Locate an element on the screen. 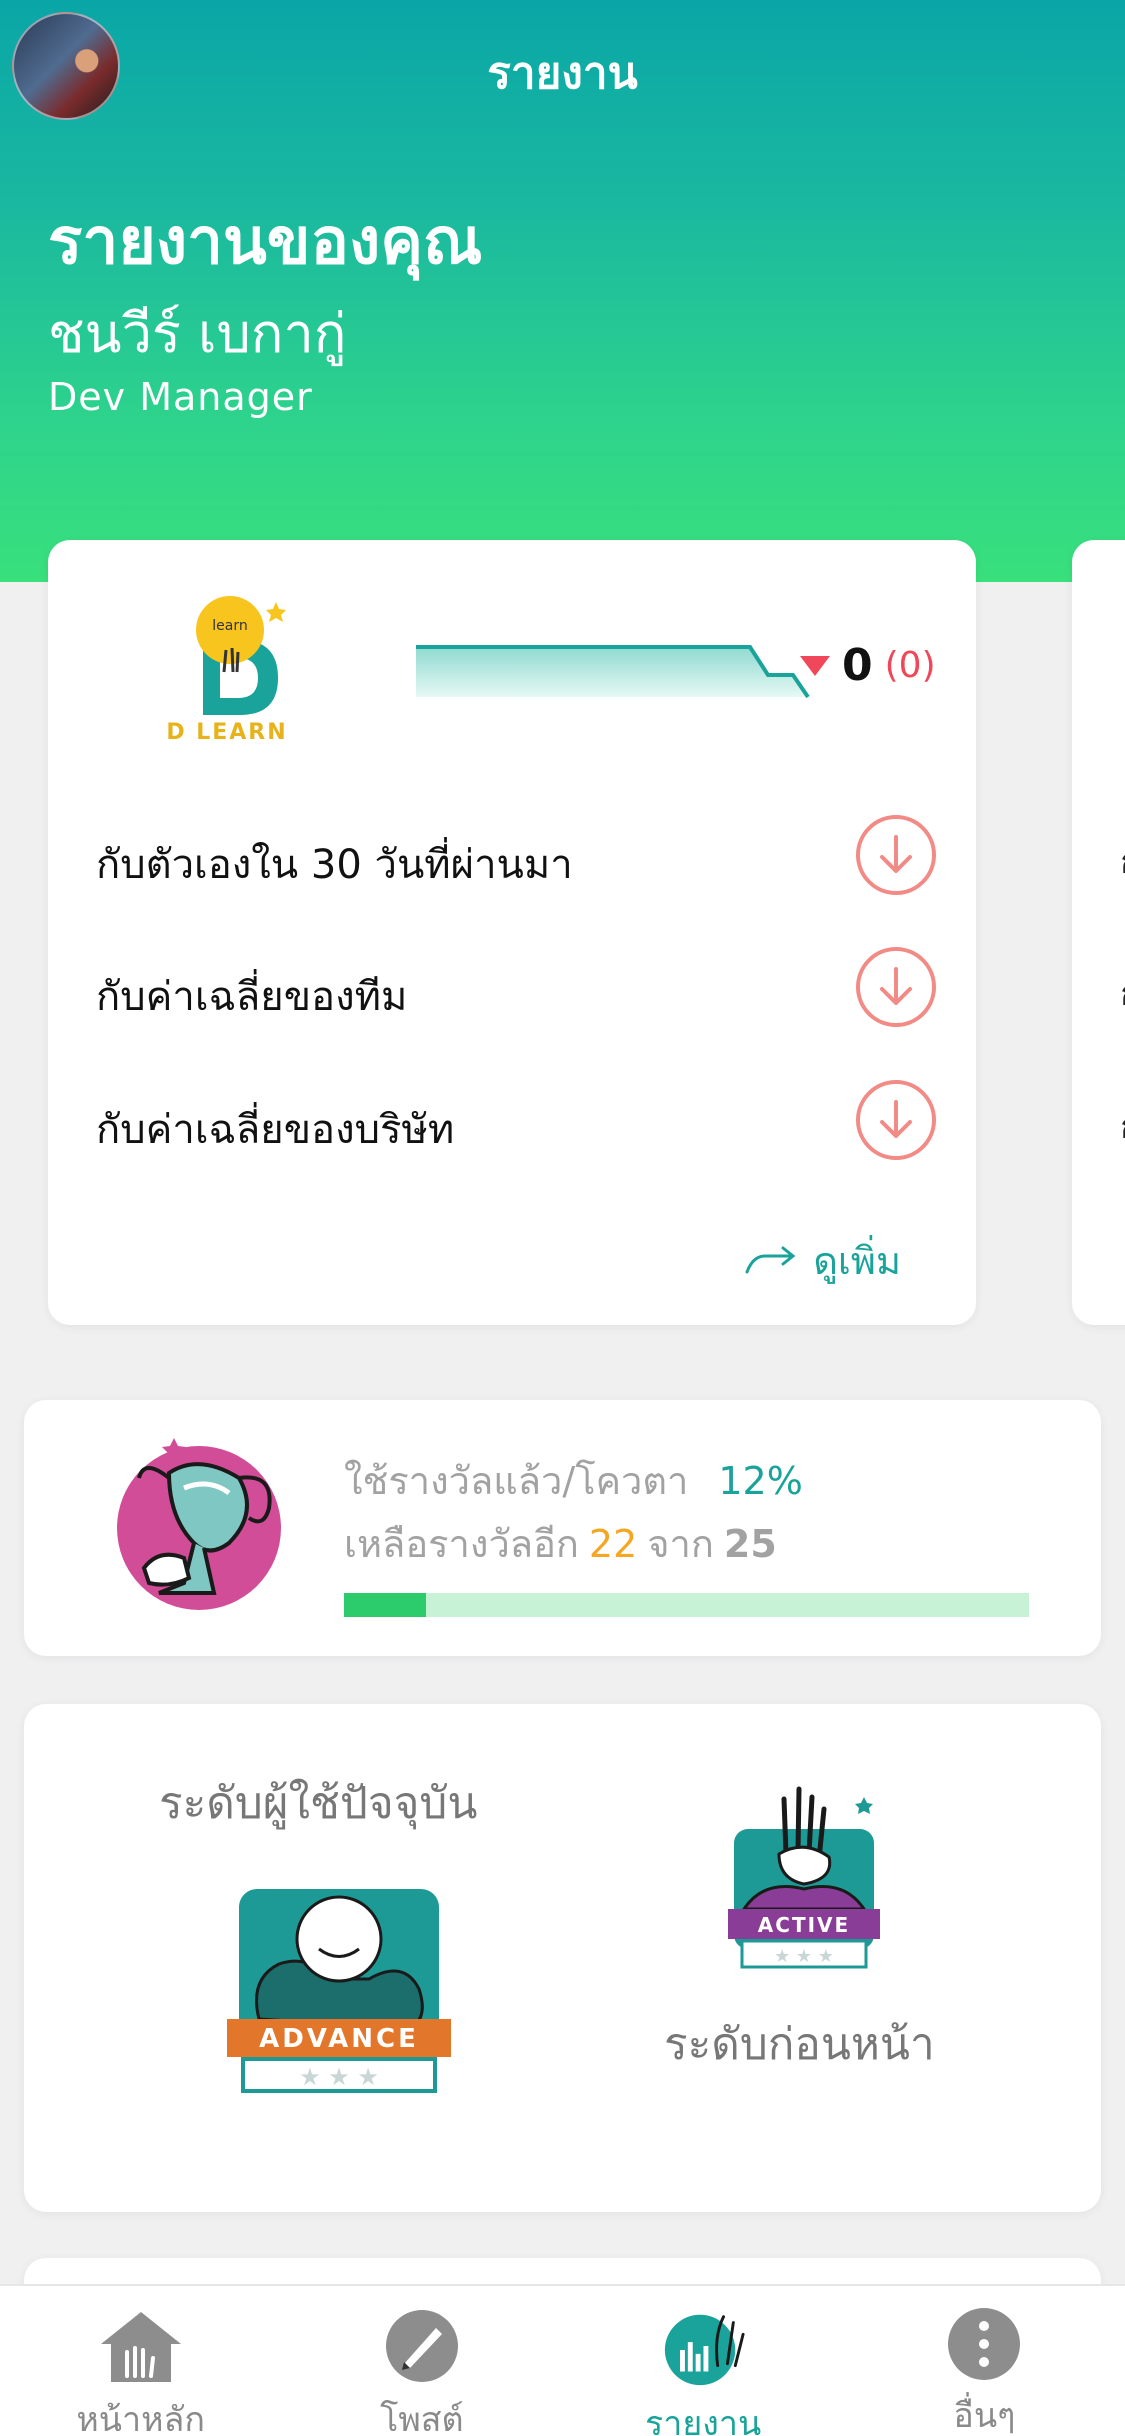 The width and height of the screenshot is (1125, 2436). compare-label: กับค่าเฉลี่ยของบริษัท is located at coordinates (275, 1130).